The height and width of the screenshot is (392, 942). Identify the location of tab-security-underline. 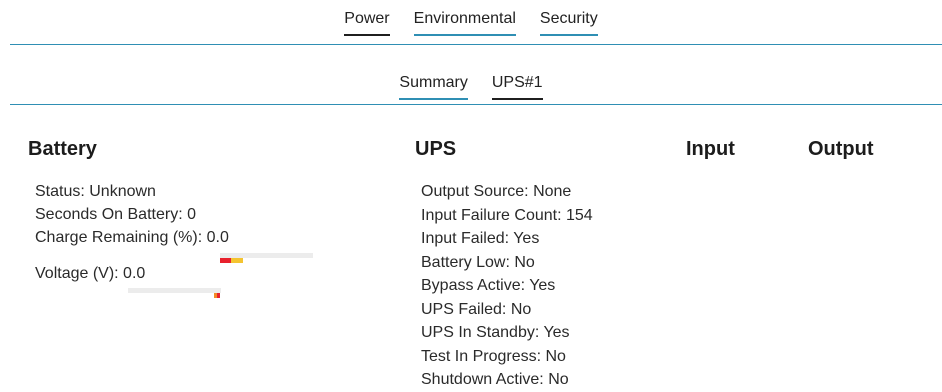
(568, 35).